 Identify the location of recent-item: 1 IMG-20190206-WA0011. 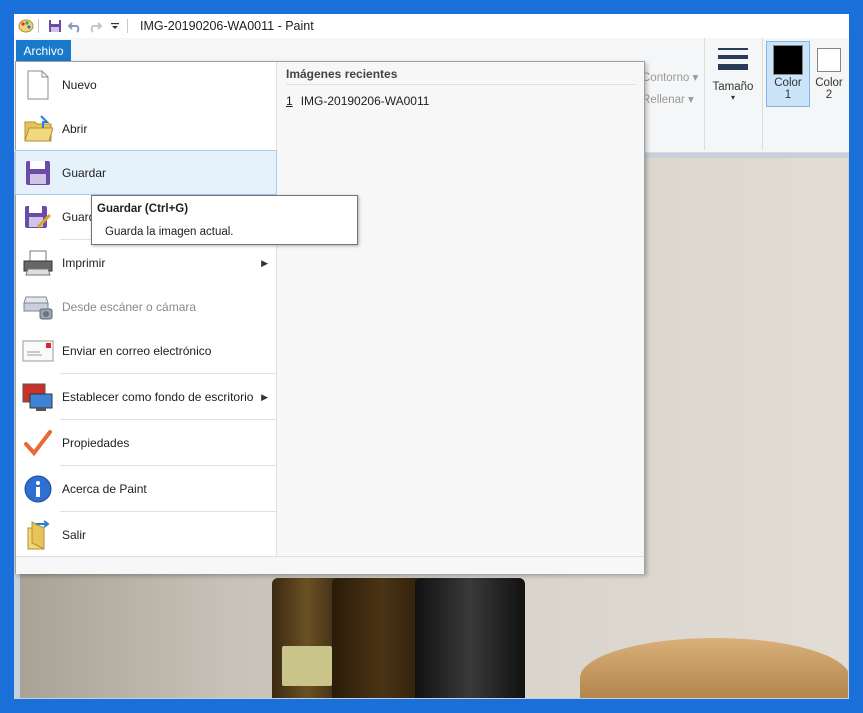
(357, 101).